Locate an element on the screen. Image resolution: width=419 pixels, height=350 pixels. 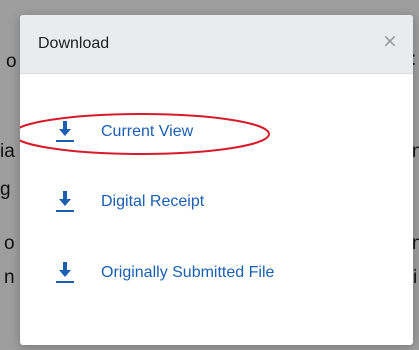
background-text: ia is located at coordinates (7, 151).